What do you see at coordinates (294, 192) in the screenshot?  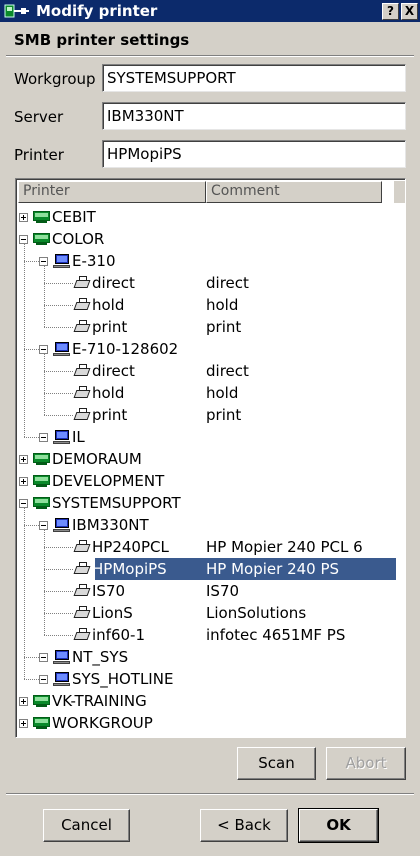 I see `column-header-comment: Comment` at bounding box center [294, 192].